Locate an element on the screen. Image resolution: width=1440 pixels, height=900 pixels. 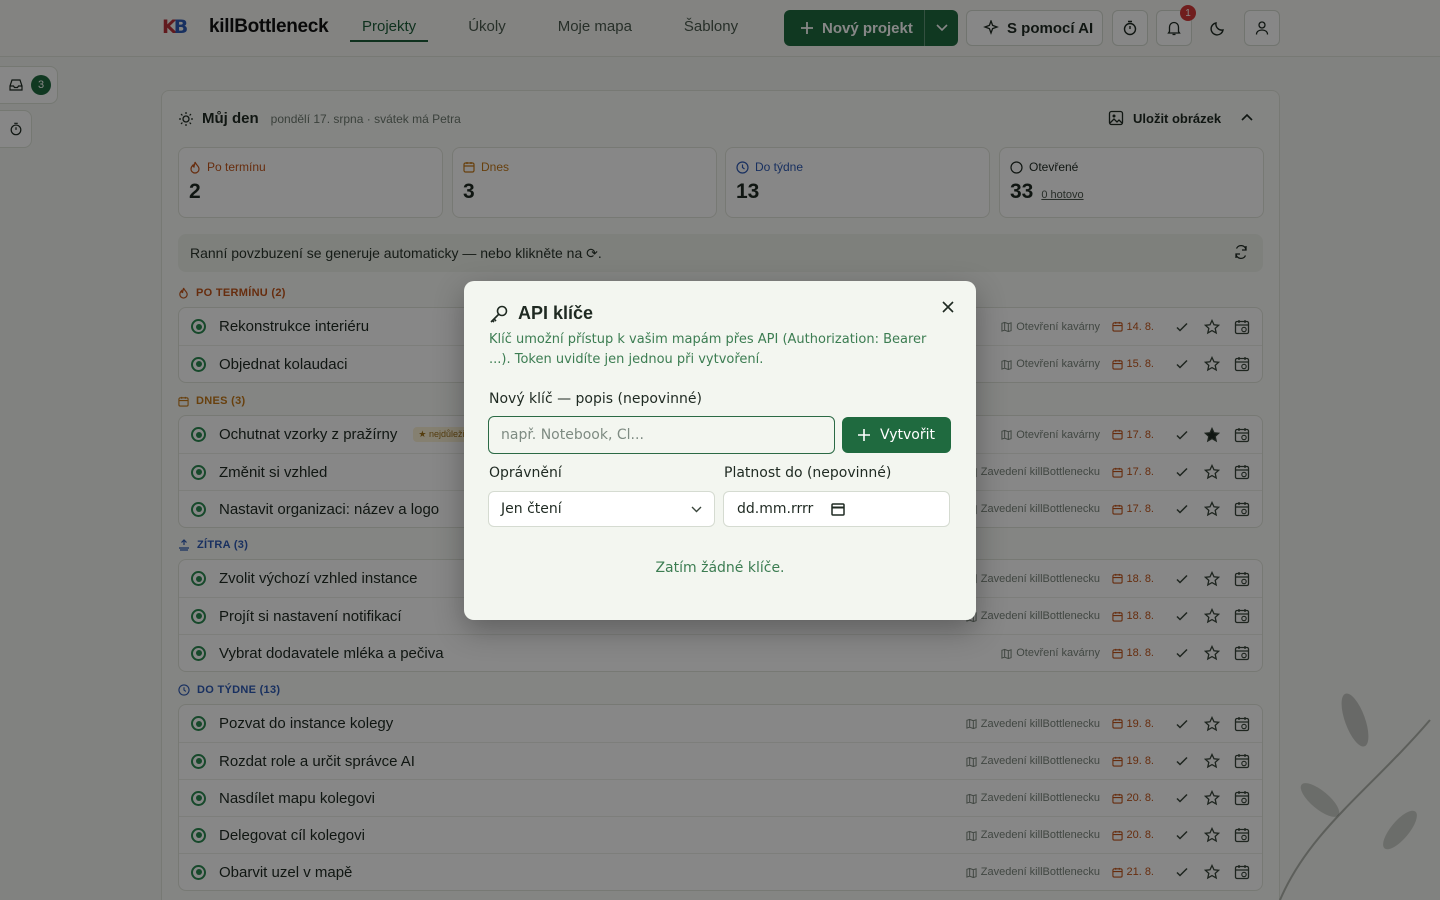
permissions-select: Jen čtení is located at coordinates (601, 509).